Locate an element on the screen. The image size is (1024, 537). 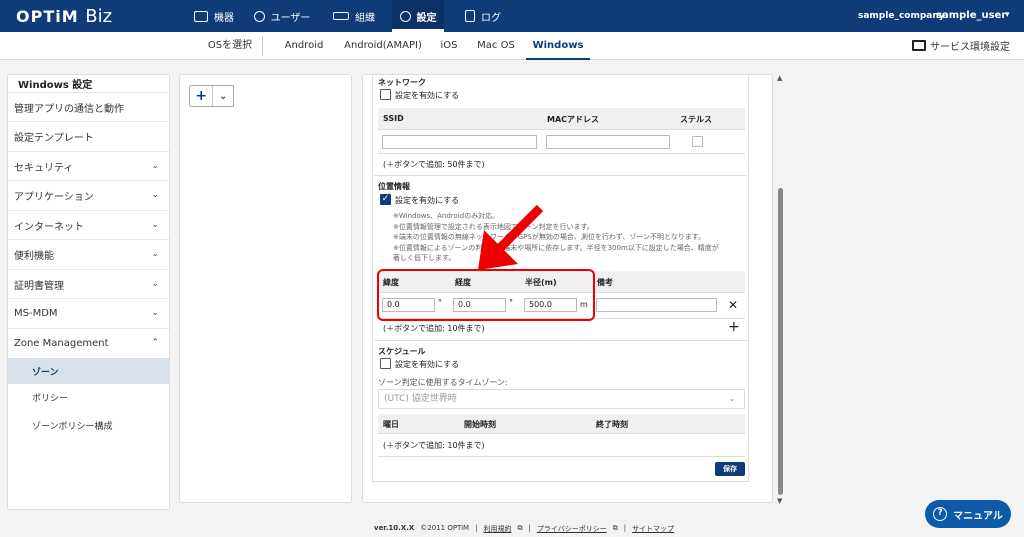
add-zone-button: + ⌄ is located at coordinates (211, 96).